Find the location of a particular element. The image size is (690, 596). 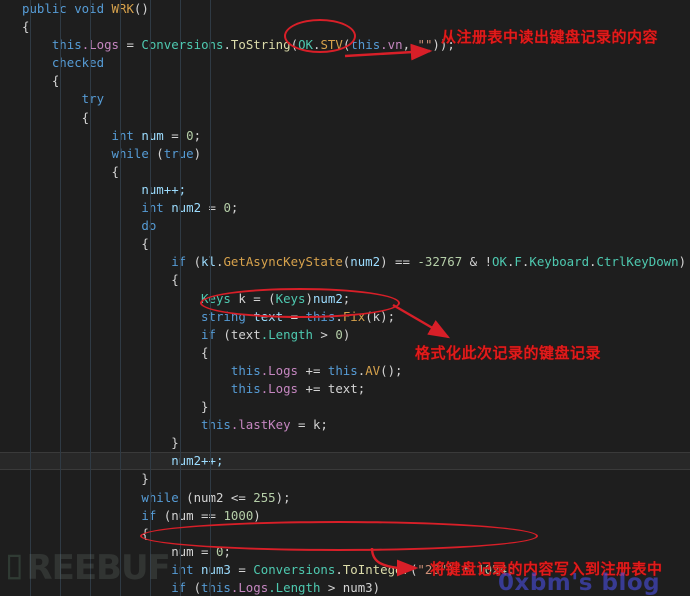

freebuf-logo-mark: ⌷ is located at coordinates (14, 568).